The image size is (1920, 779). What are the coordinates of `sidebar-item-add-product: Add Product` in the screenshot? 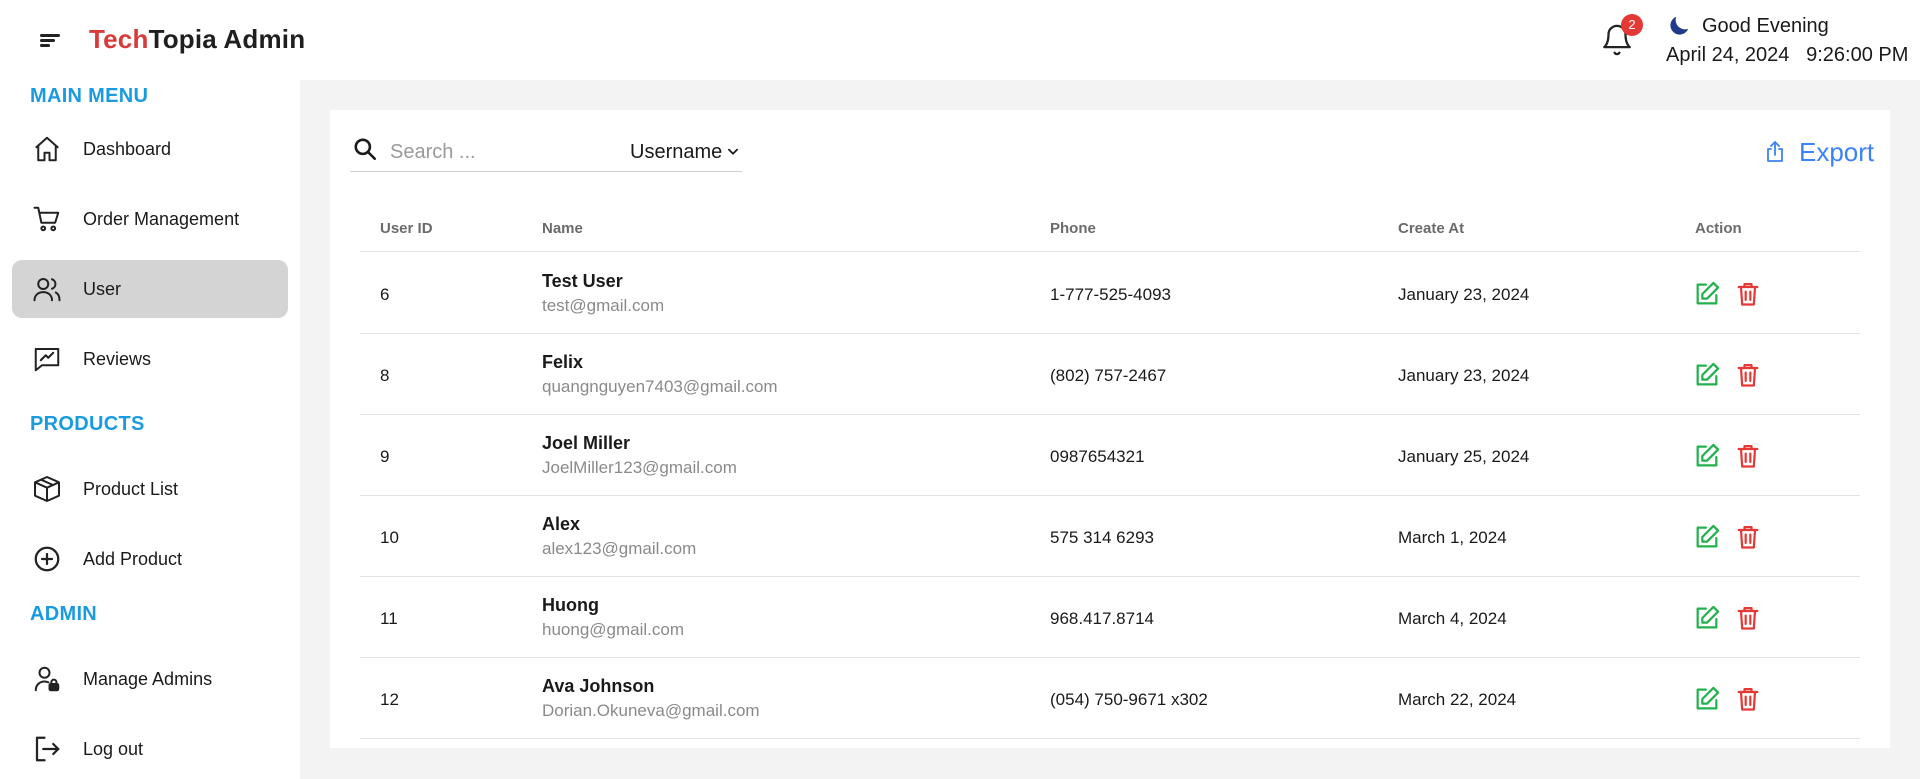 It's located at (150, 559).